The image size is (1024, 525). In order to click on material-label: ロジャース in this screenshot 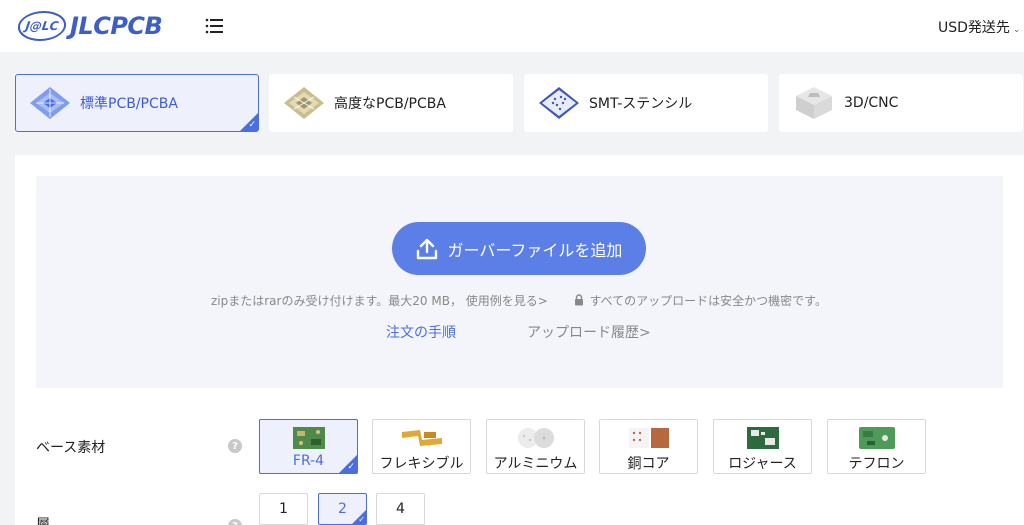, I will do `click(762, 464)`.